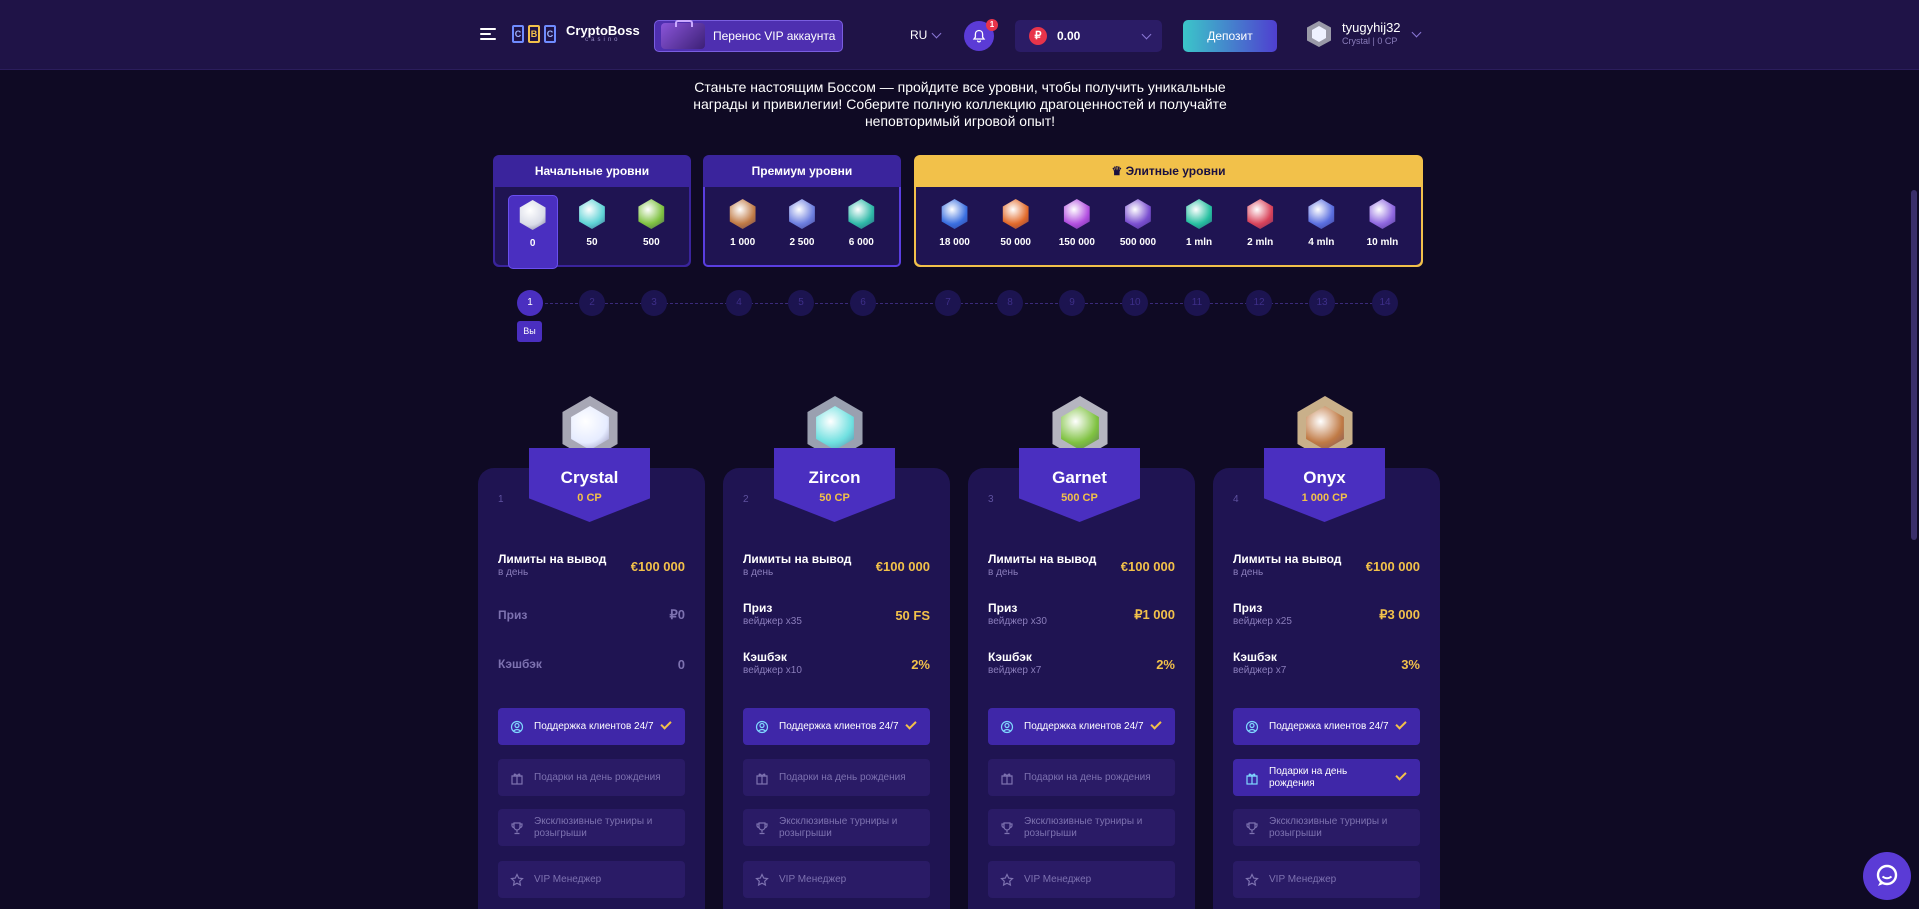 This screenshot has height=909, width=1919. I want to click on level-gem: 1 000, so click(743, 232).